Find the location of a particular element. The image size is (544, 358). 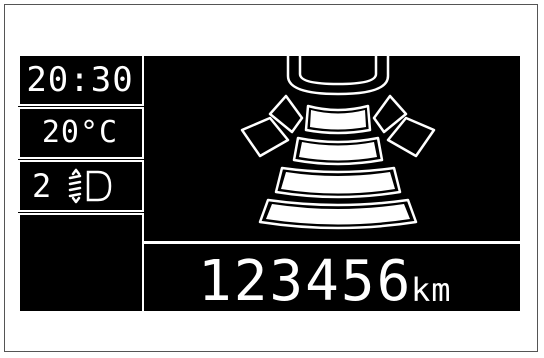

odometer-value: 123456 is located at coordinates (305, 281).